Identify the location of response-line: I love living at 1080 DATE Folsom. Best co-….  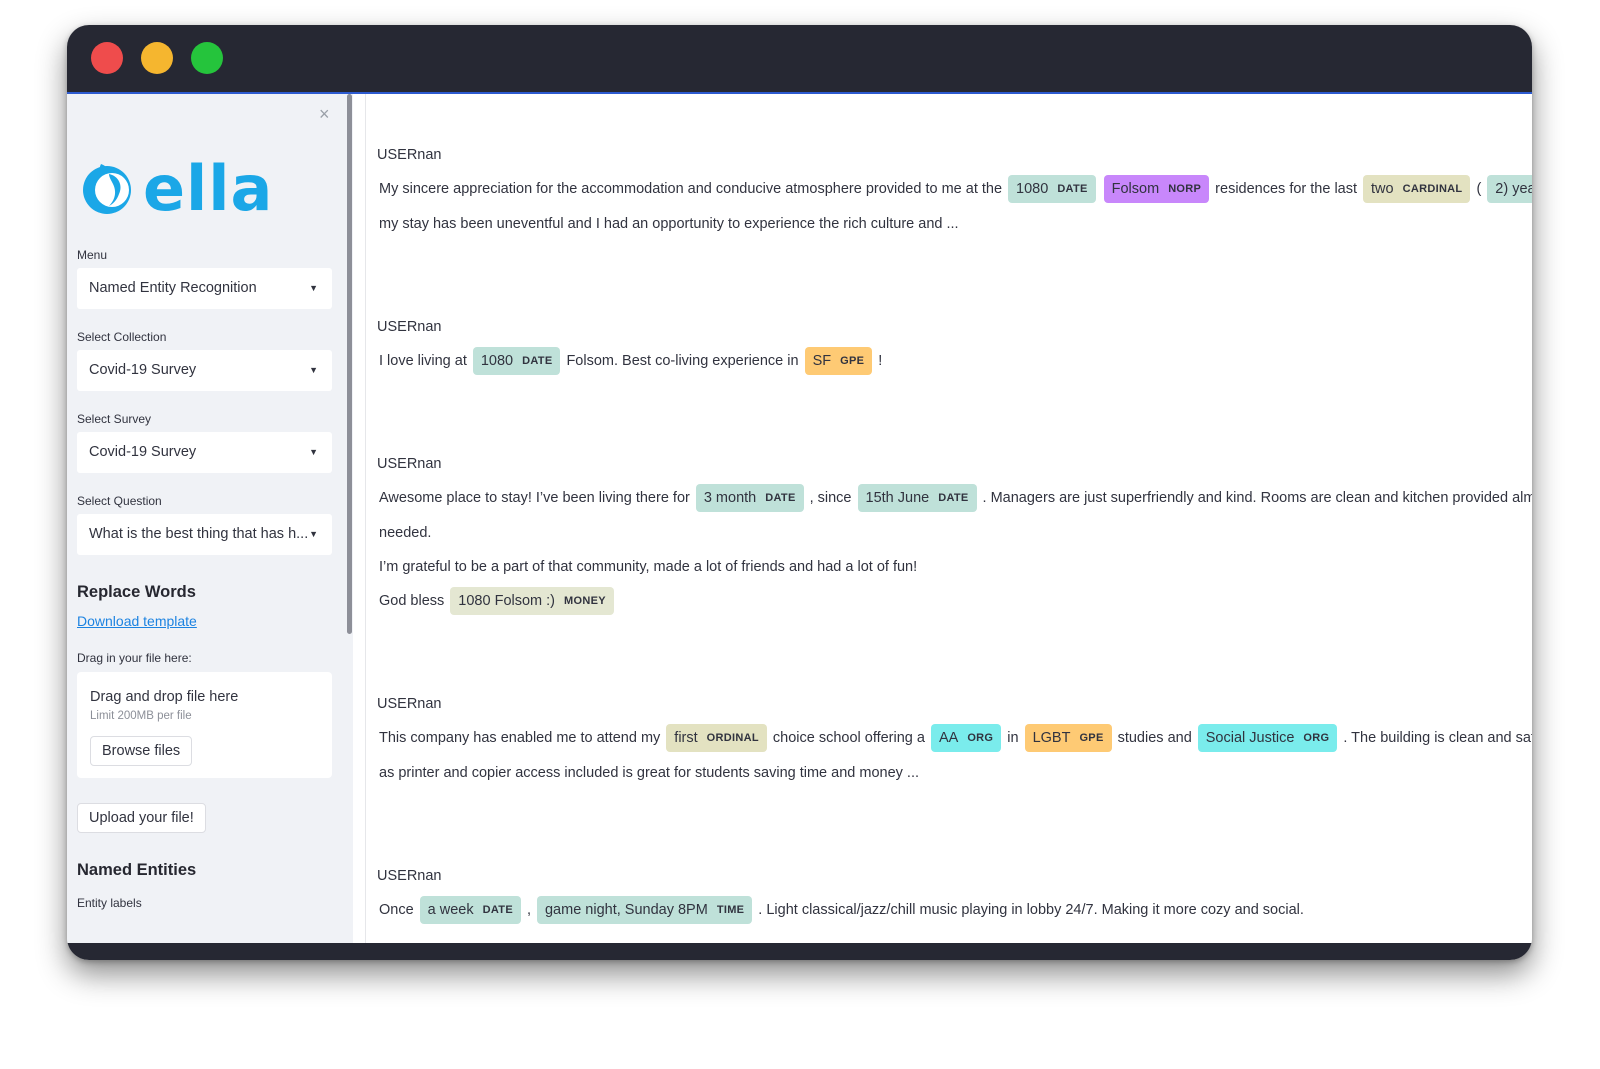
(954, 361).